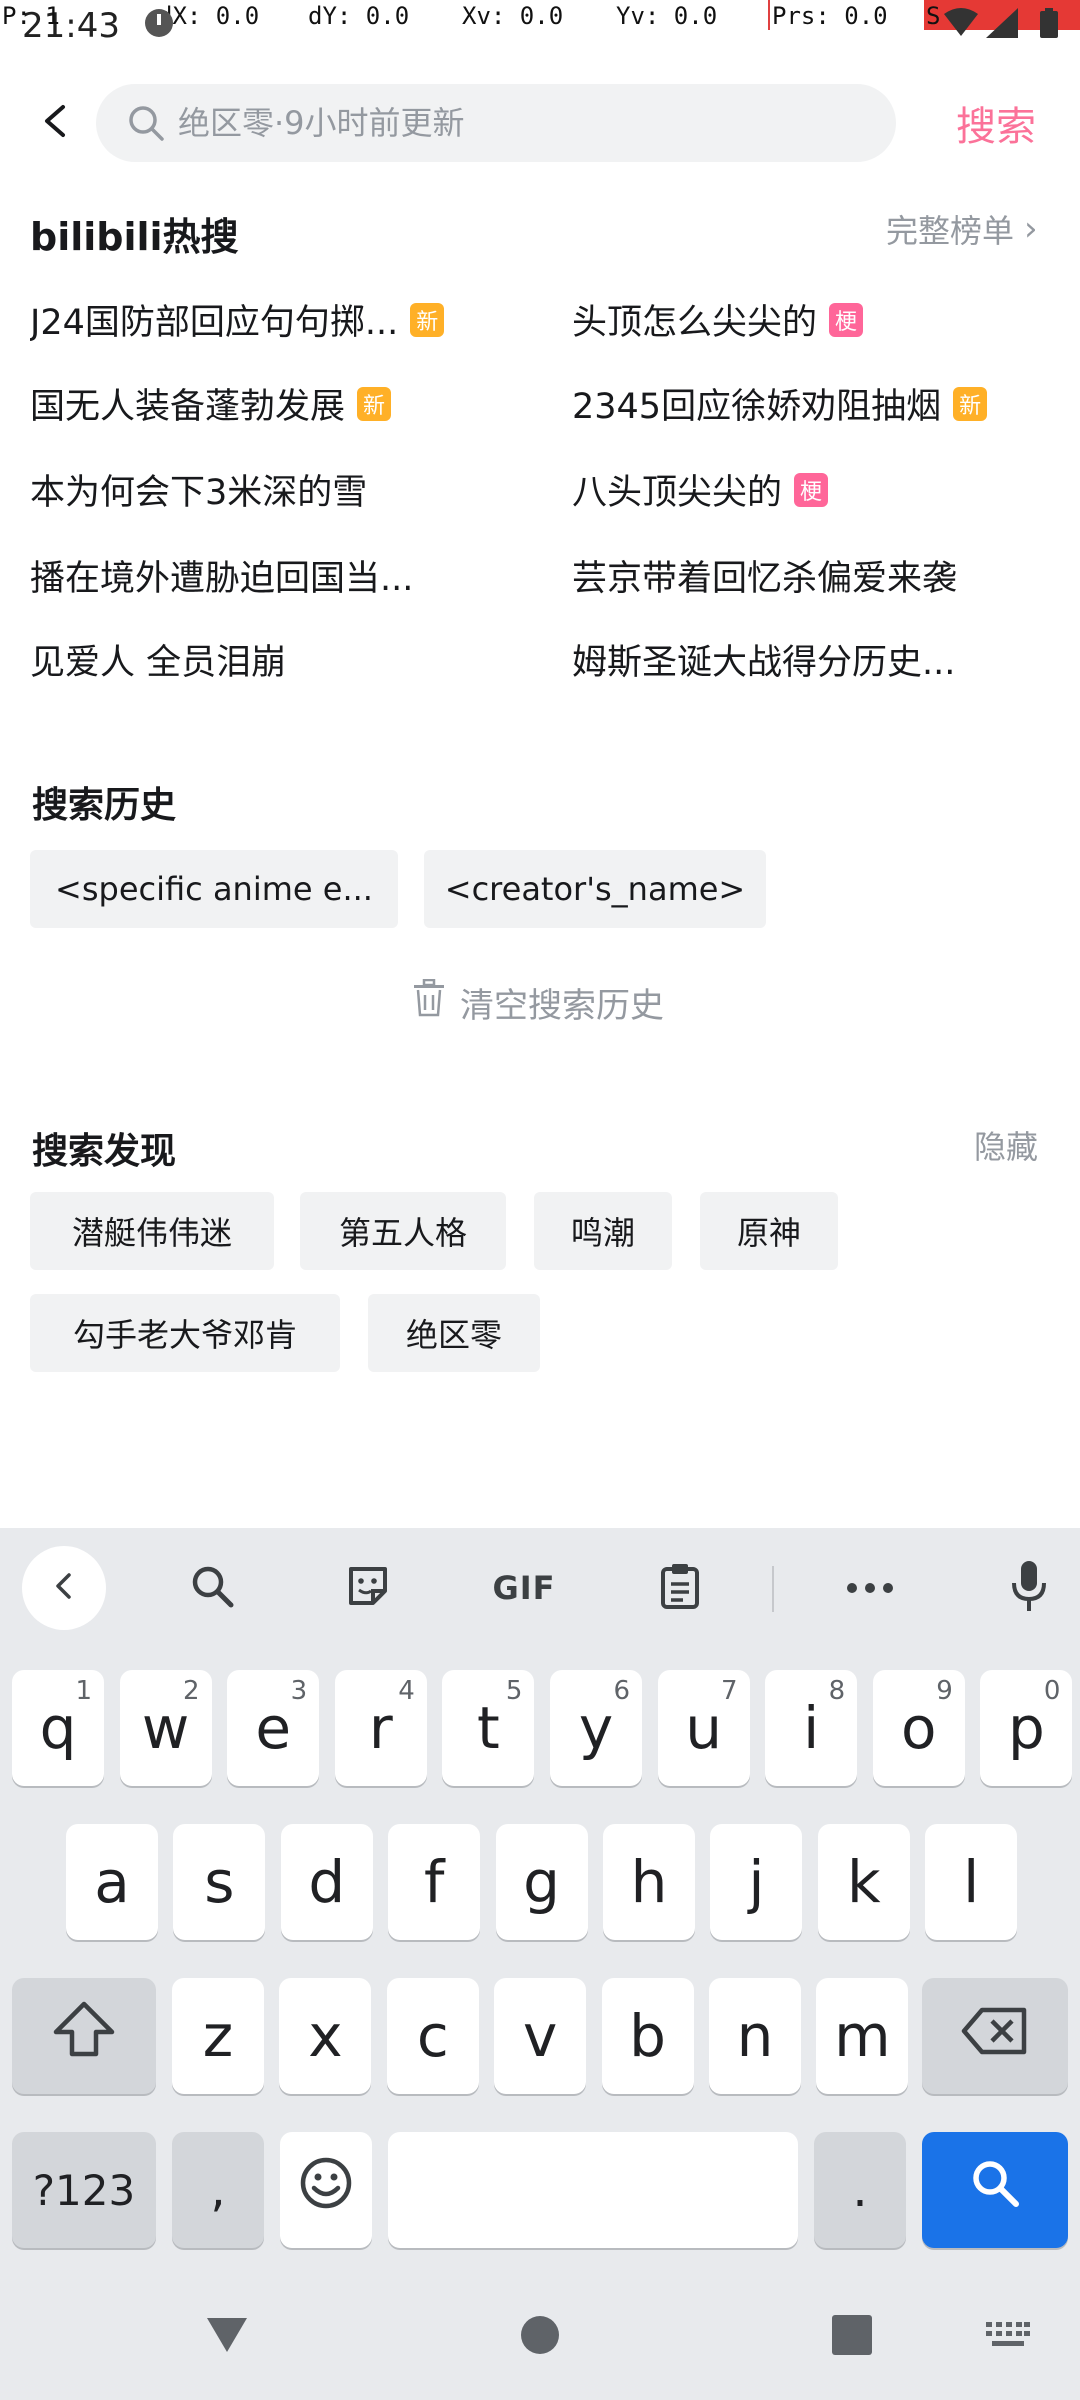  What do you see at coordinates (104, 1151) in the screenshot?
I see `discover-title: 搜索发现` at bounding box center [104, 1151].